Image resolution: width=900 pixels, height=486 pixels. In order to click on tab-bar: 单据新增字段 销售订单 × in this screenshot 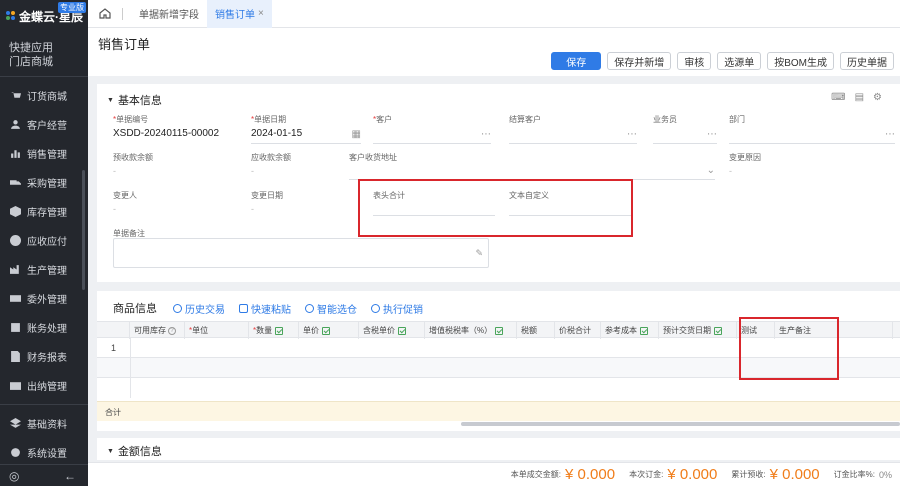, I will do `click(494, 14)`.